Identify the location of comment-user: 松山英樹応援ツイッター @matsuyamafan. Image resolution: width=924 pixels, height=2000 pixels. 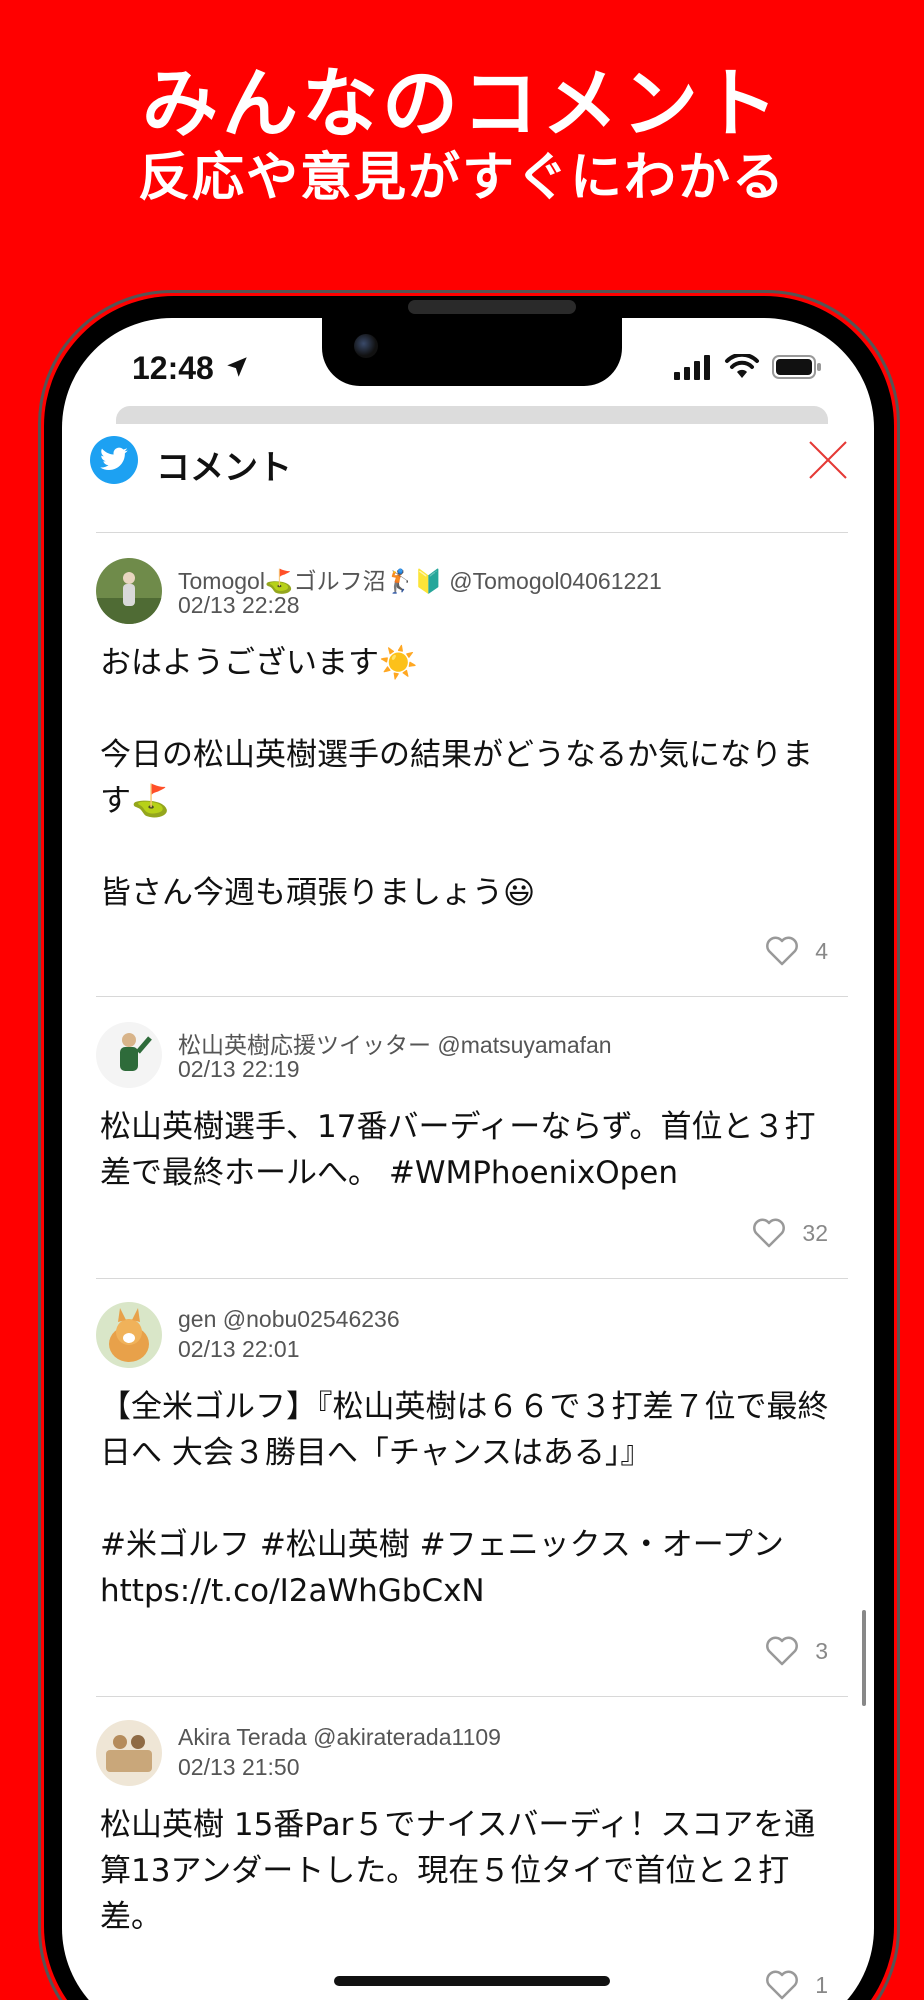
(395, 1043).